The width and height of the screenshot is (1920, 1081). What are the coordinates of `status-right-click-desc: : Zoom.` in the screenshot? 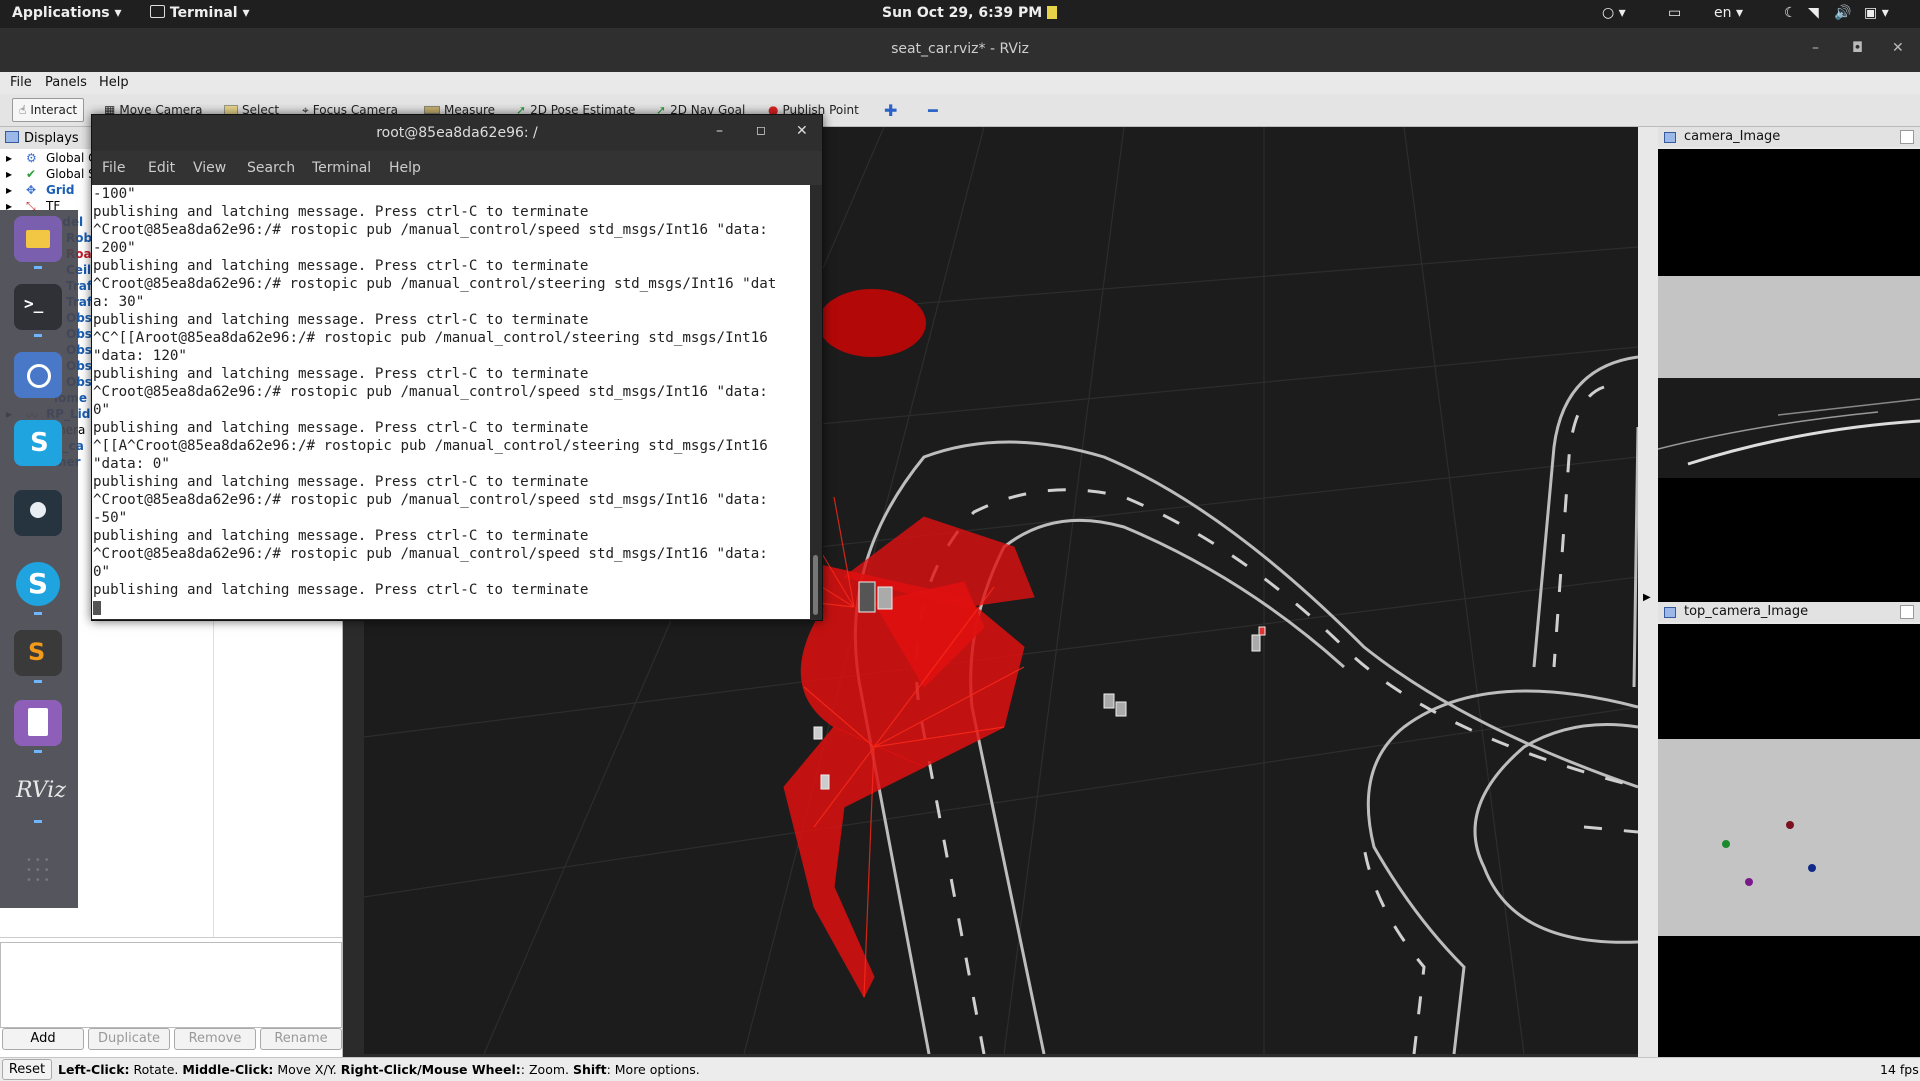 It's located at (546, 1069).